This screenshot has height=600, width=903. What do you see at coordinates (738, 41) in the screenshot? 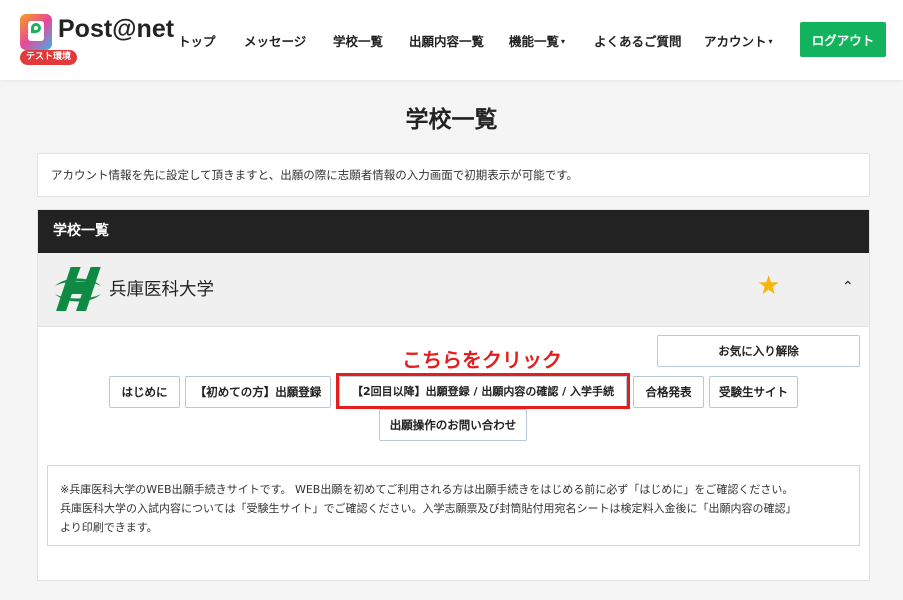
I see `nav-account-dropdown: アカウント ▾` at bounding box center [738, 41].